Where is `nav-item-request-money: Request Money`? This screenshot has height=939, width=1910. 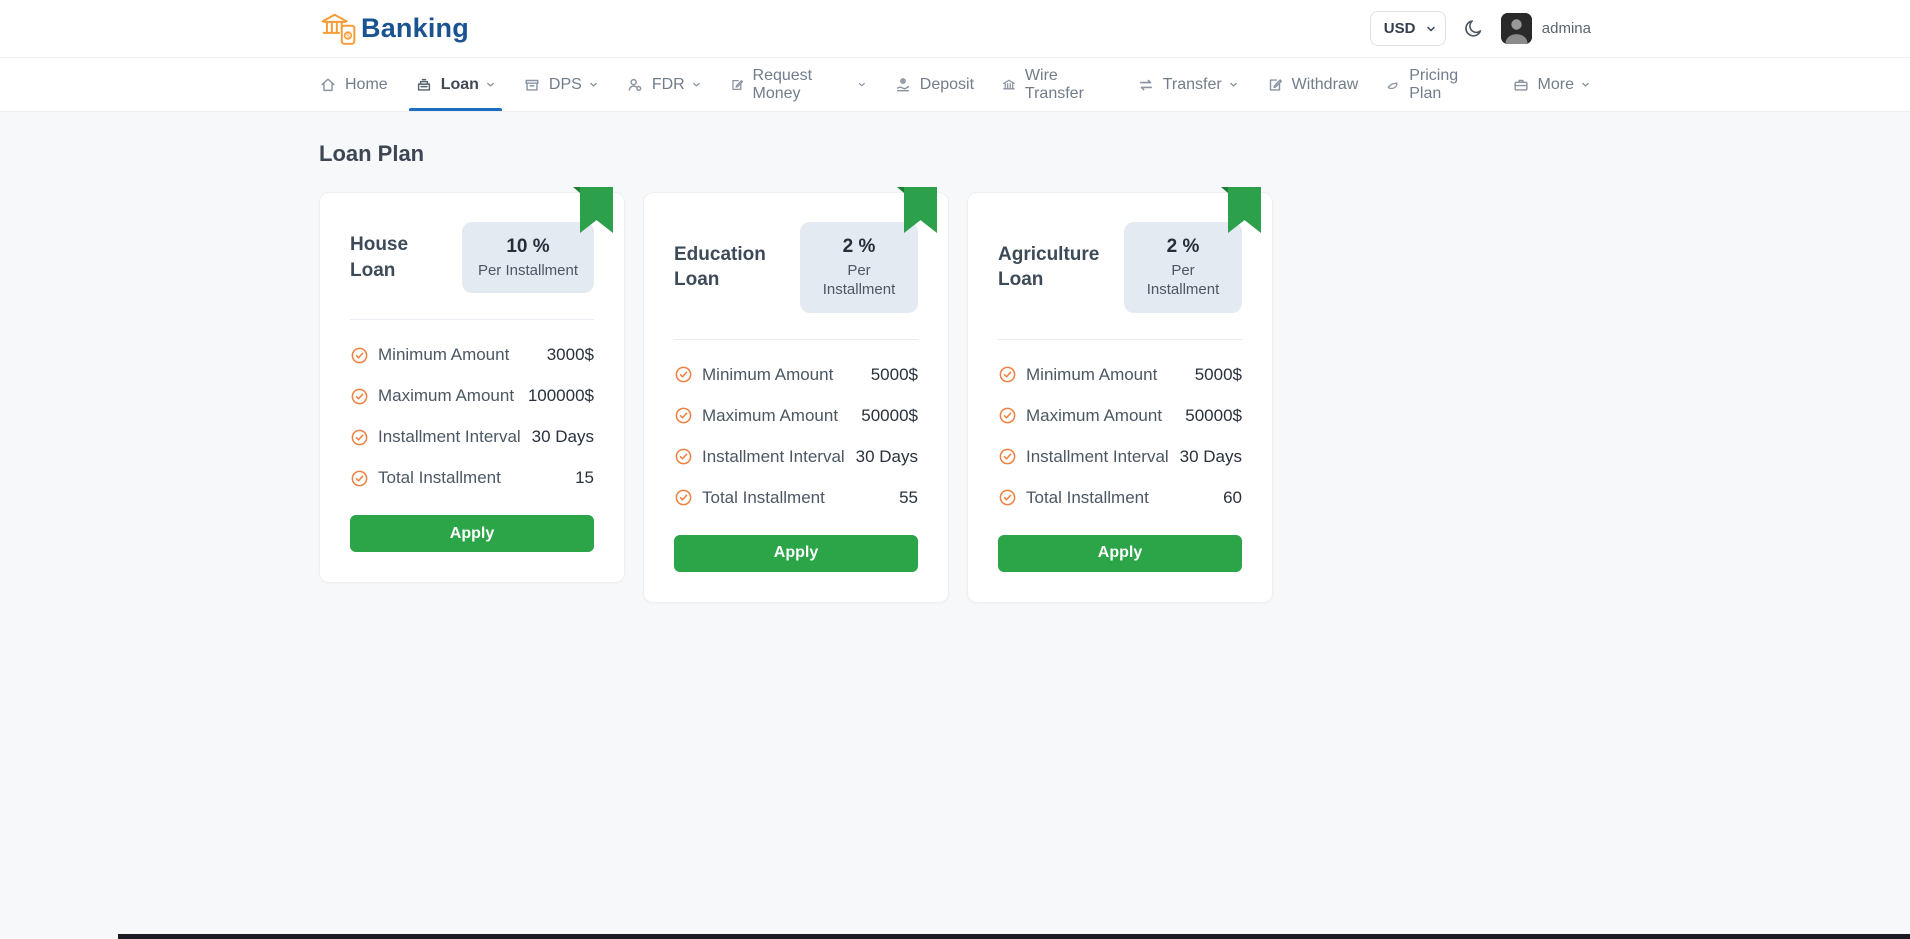 nav-item-request-money: Request Money is located at coordinates (798, 84).